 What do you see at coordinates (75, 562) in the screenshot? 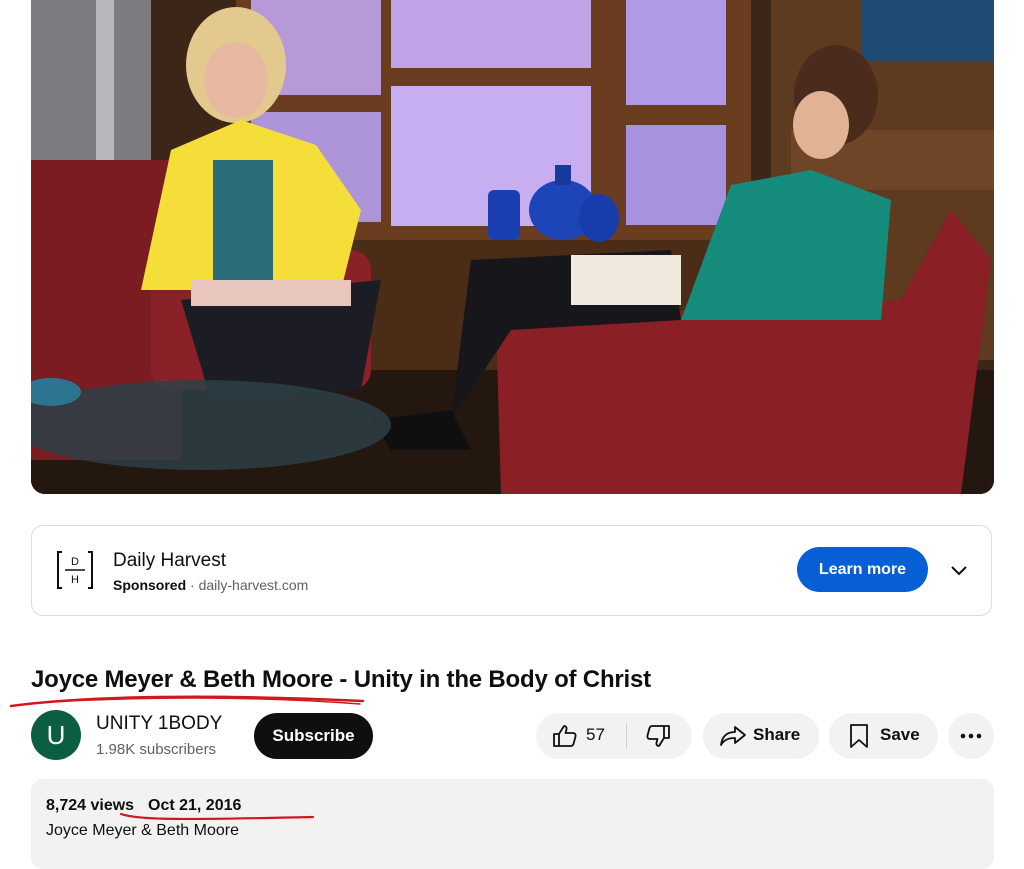
I see `logo-letter-top: D` at bounding box center [75, 562].